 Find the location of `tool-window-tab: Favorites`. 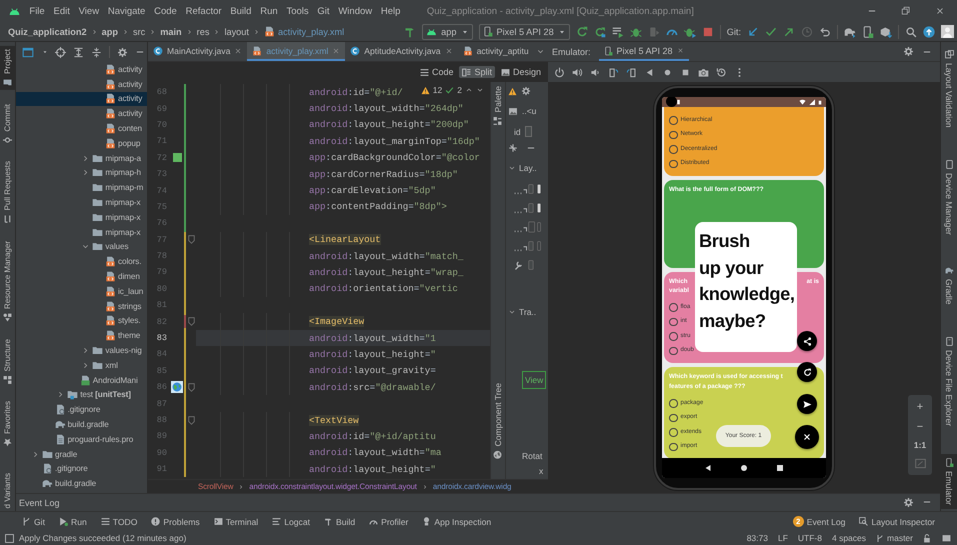

tool-window-tab: Favorites is located at coordinates (7, 424).